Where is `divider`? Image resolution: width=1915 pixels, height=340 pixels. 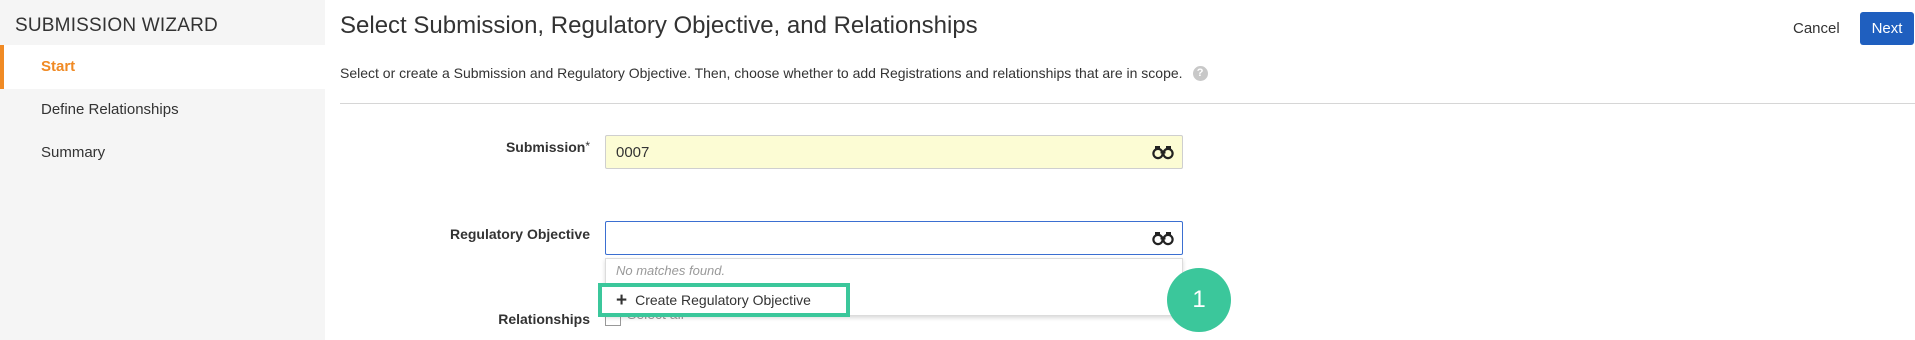
divider is located at coordinates (1127, 103).